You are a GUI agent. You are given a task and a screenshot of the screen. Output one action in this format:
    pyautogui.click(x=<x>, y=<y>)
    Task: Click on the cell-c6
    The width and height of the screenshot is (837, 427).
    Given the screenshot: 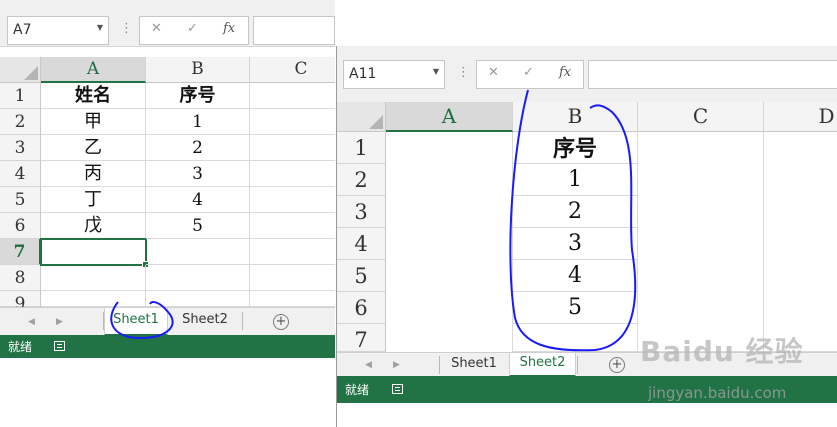 What is the action you would take?
    pyautogui.click(x=292, y=226)
    